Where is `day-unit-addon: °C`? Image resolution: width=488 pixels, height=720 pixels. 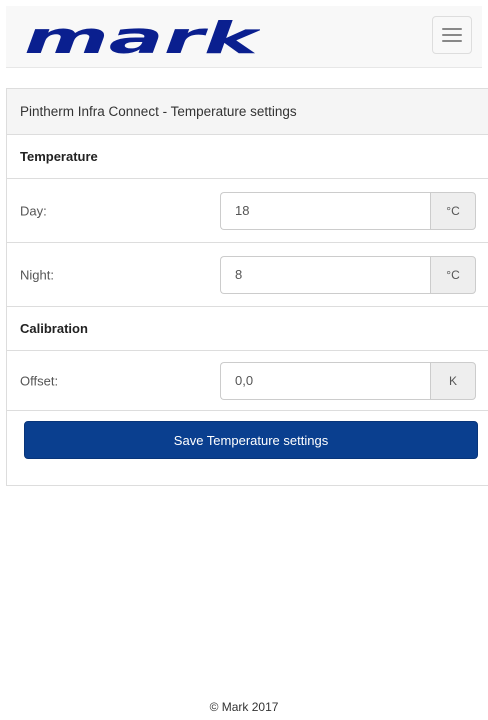 day-unit-addon: °C is located at coordinates (453, 210).